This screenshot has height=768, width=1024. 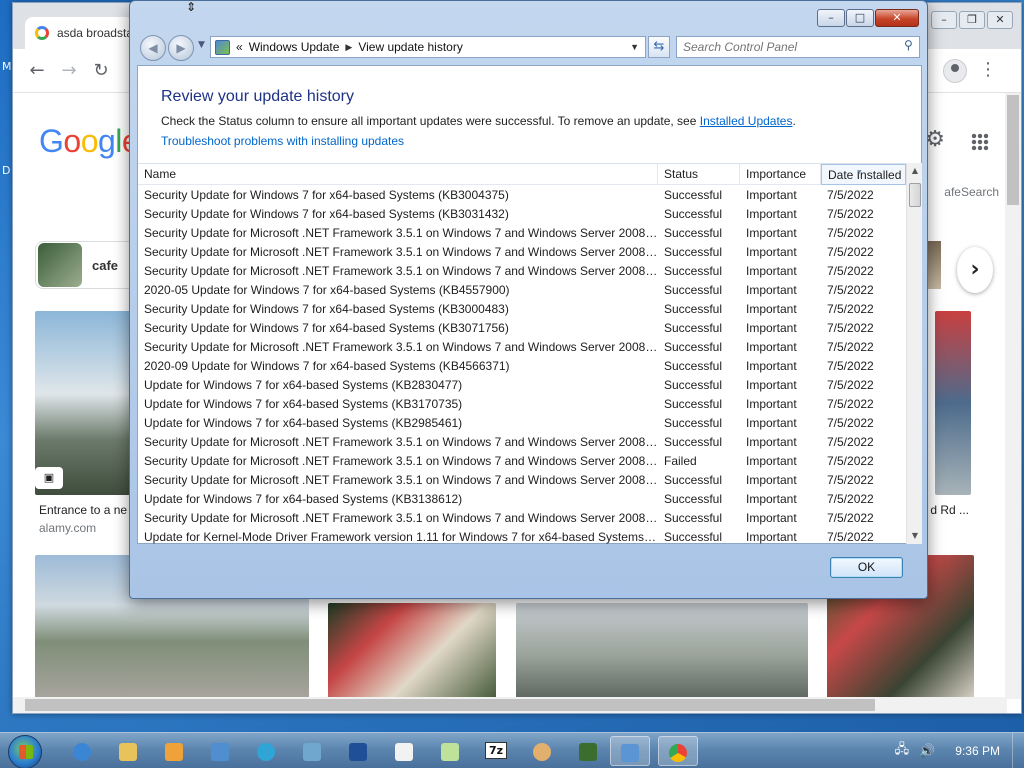 What do you see at coordinates (410, 47) in the screenshot?
I see `breadcrumb-view-update-history: View update history` at bounding box center [410, 47].